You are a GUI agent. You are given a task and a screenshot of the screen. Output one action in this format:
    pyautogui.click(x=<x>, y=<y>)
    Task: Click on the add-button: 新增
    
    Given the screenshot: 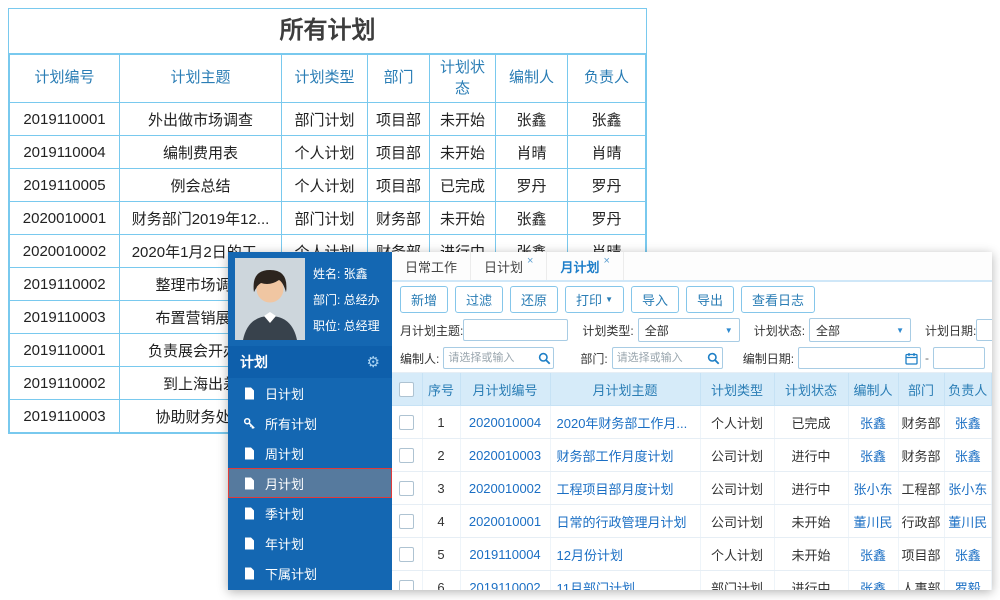 What is the action you would take?
    pyautogui.click(x=424, y=299)
    